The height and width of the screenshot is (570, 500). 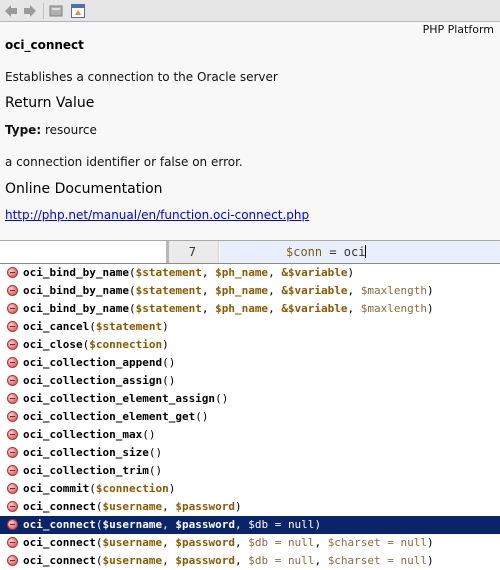 What do you see at coordinates (93, 470) in the screenshot?
I see `function-signature: oci_collection_trim()` at bounding box center [93, 470].